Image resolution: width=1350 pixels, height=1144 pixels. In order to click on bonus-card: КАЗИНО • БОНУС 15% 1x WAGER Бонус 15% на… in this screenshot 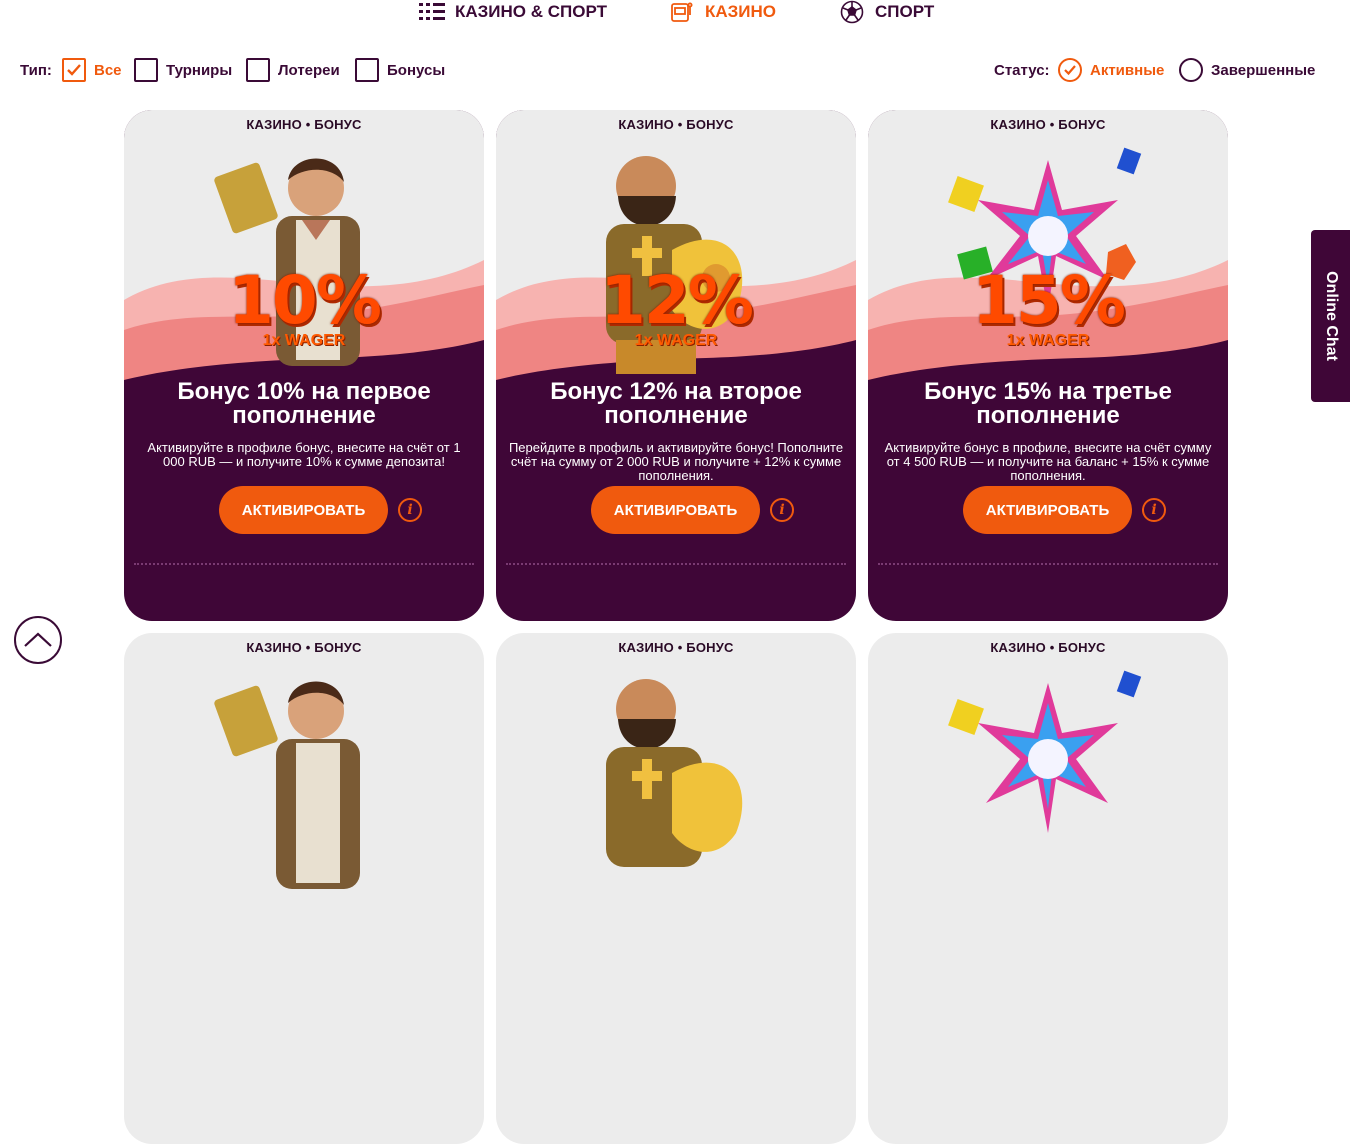, I will do `click(1048, 365)`.